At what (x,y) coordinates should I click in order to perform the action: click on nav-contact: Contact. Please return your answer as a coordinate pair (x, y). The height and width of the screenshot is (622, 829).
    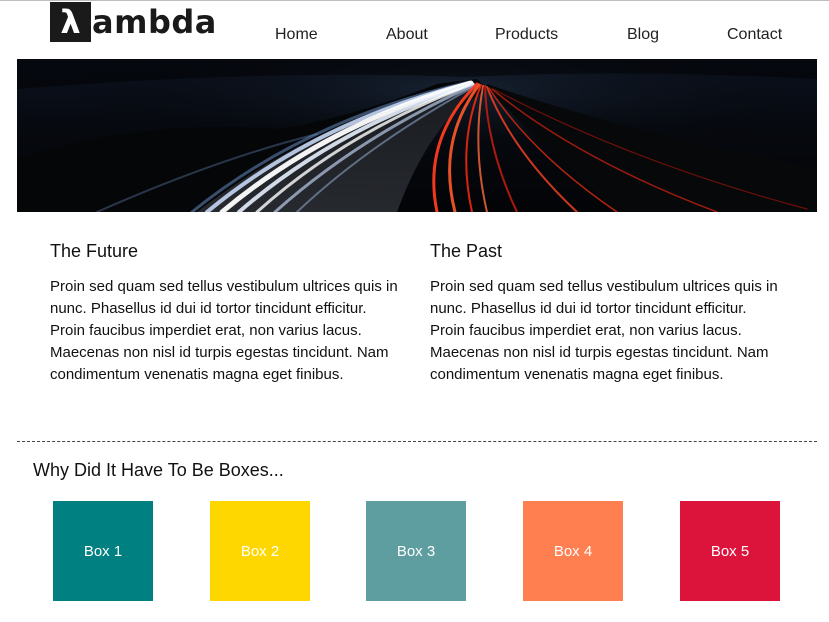
    Looking at the image, I should click on (754, 35).